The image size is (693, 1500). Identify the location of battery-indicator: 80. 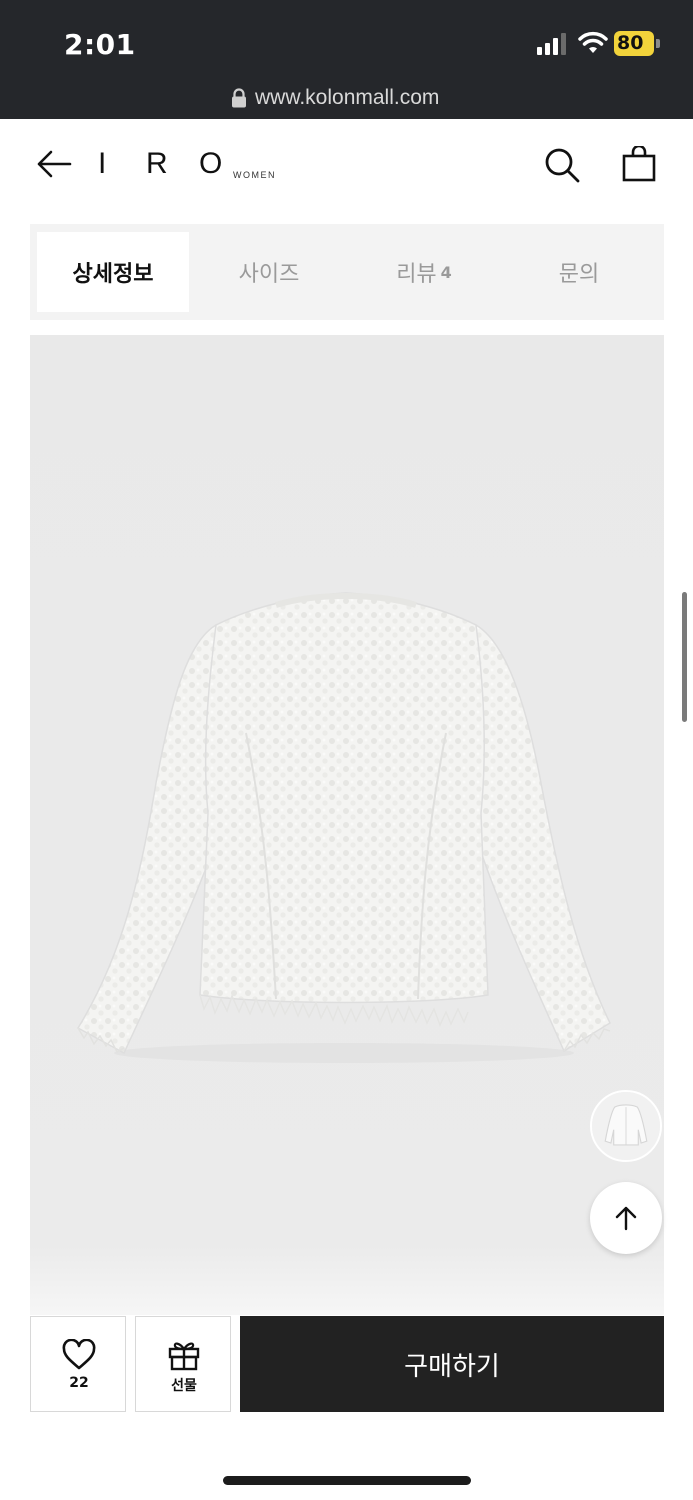
(637, 43).